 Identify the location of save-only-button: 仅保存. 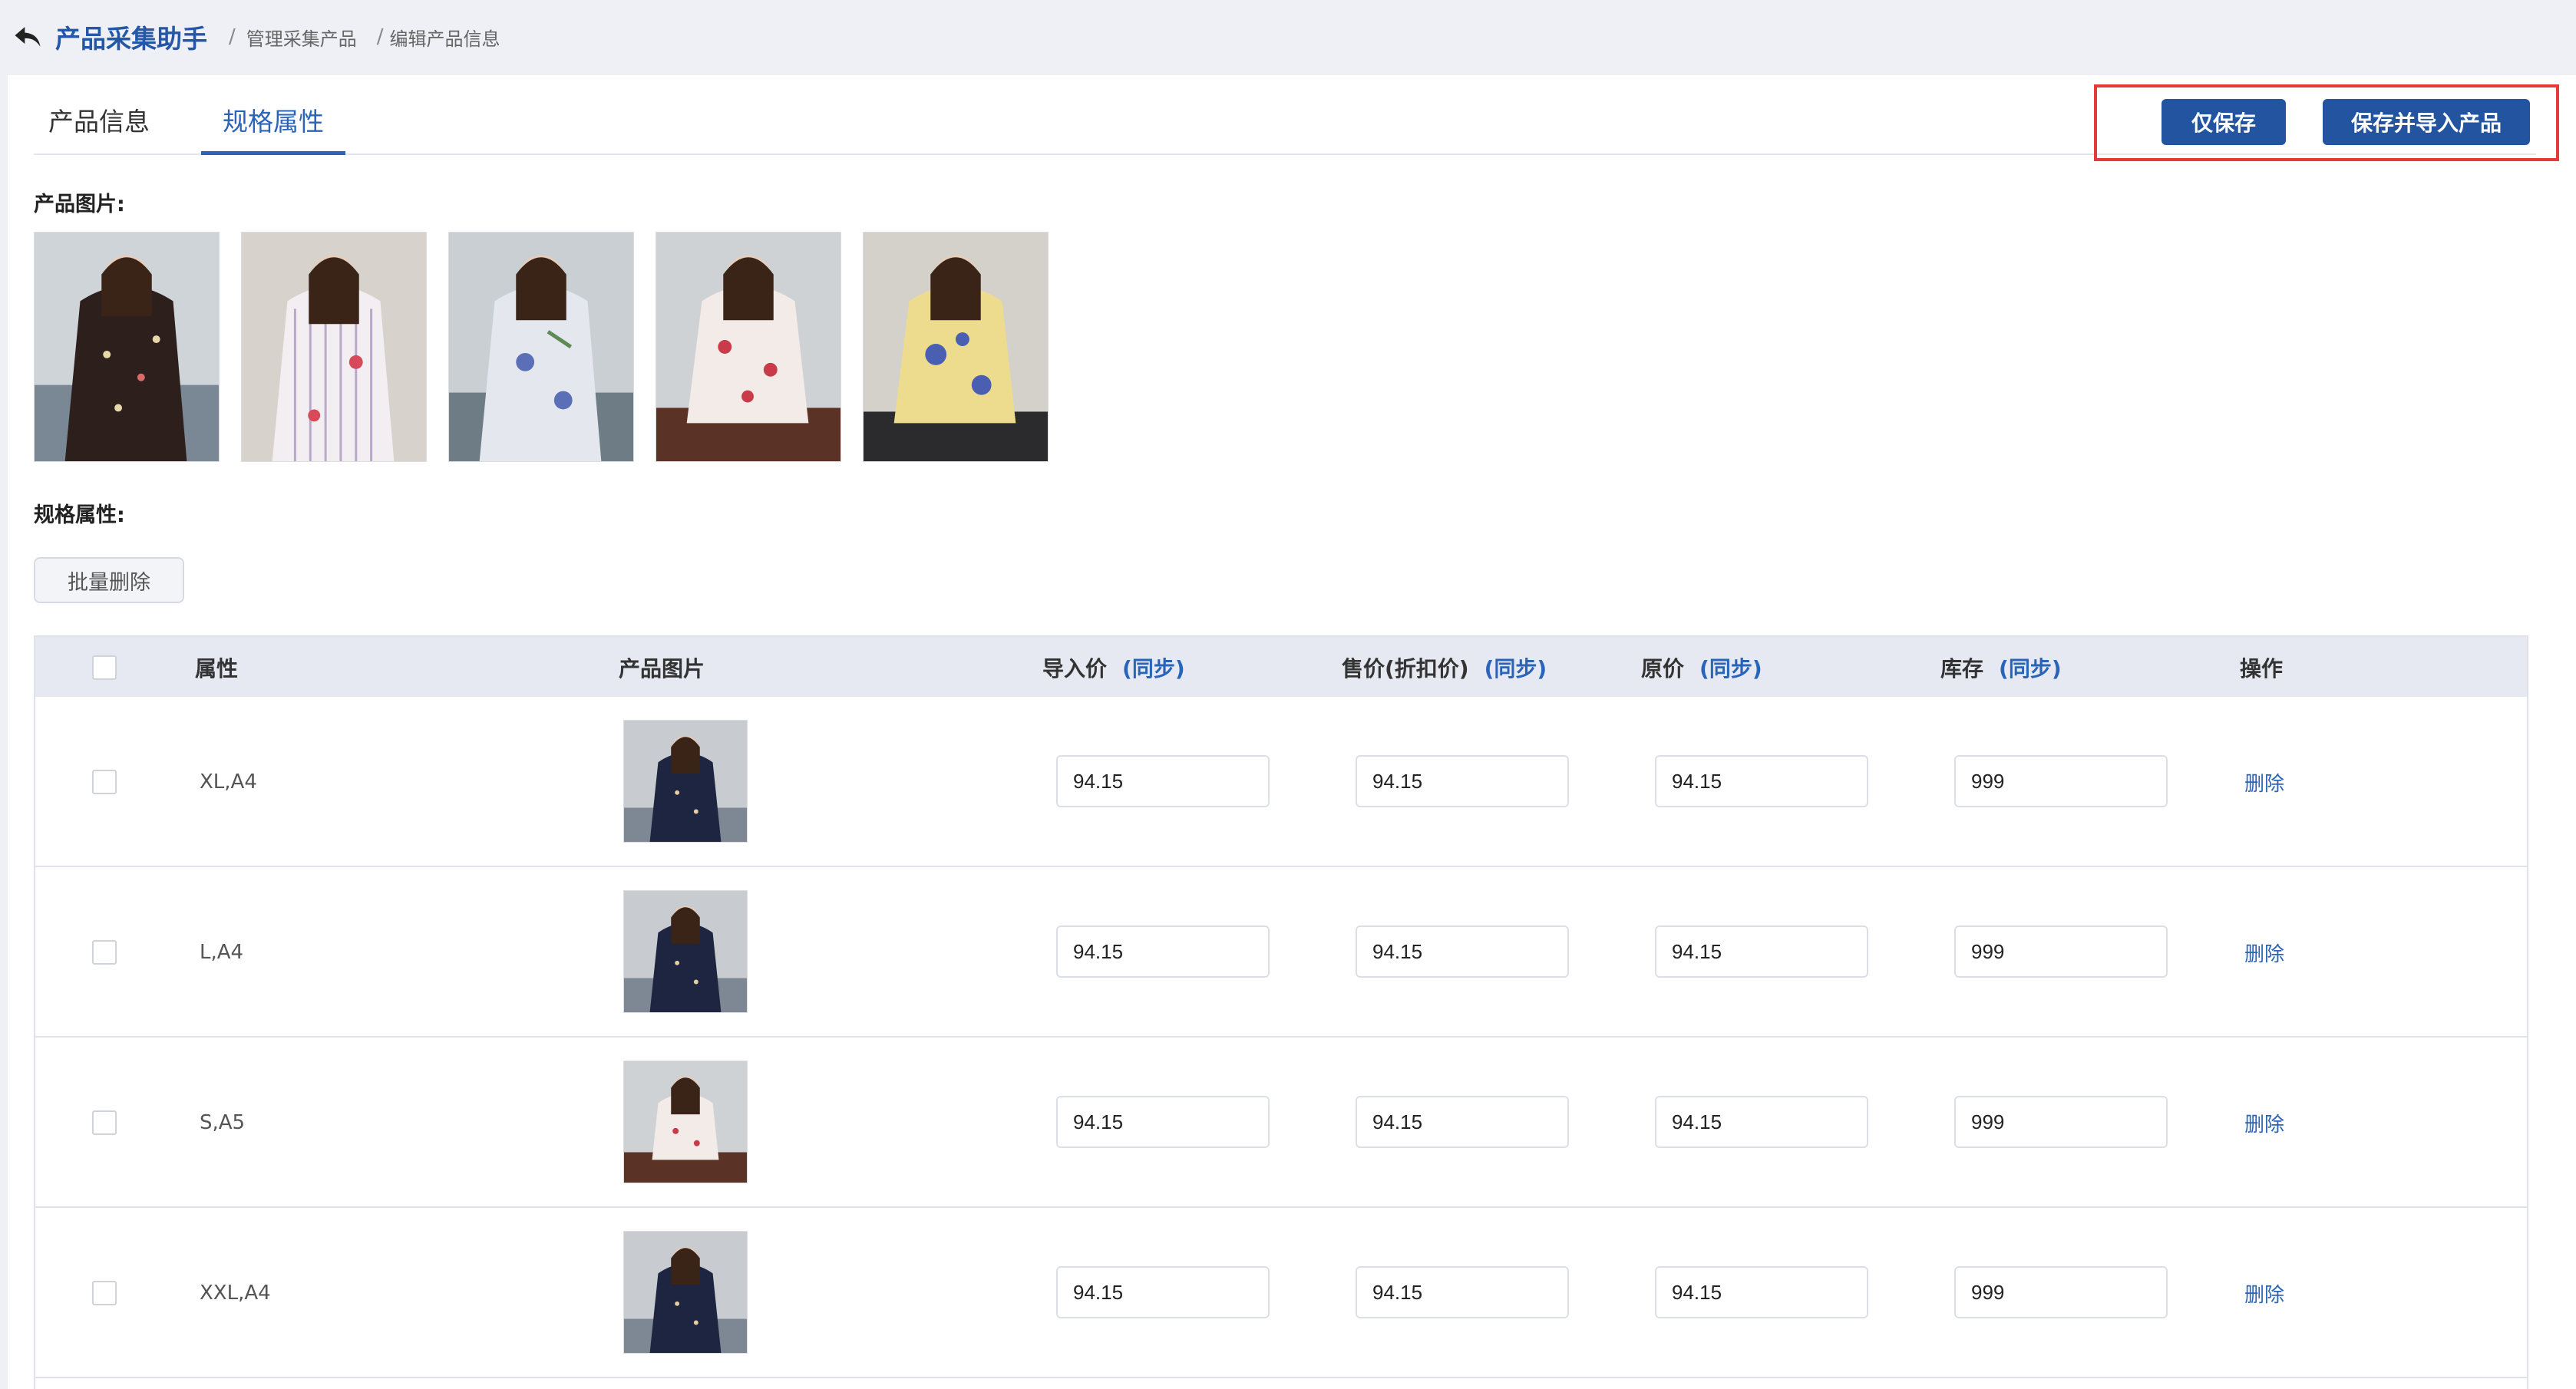
(2224, 122).